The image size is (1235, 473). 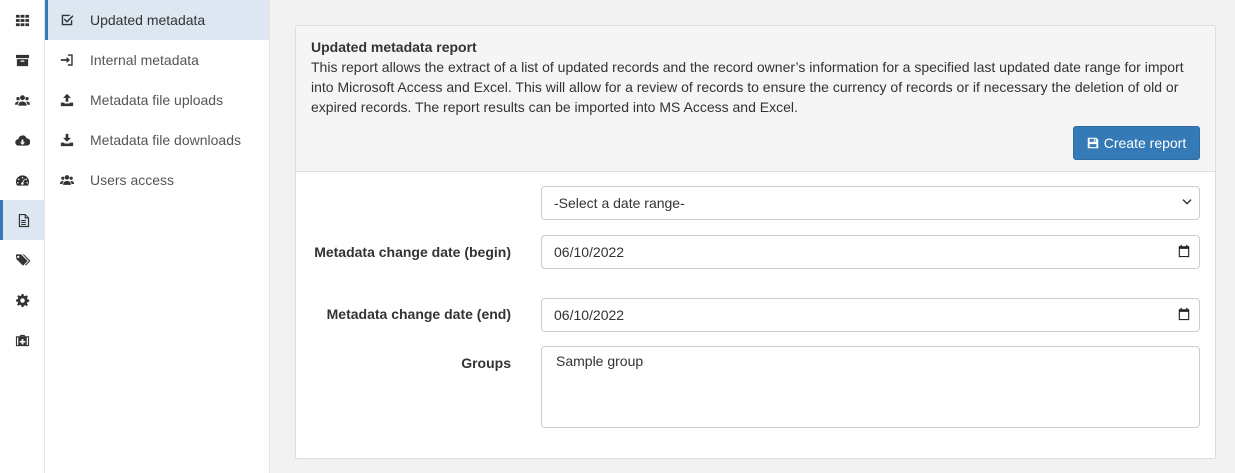 I want to click on end-date-label: Metadata change date (end), so click(x=418, y=314).